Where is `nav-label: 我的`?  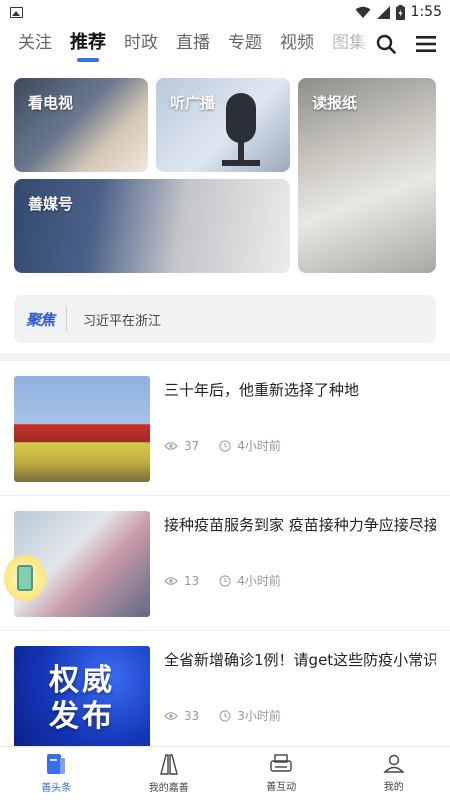
nav-label: 我的 is located at coordinates (393, 787).